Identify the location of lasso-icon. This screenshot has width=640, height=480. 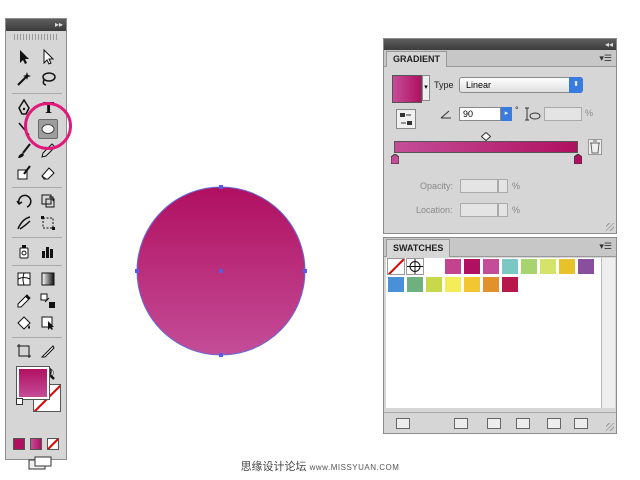
(49, 79).